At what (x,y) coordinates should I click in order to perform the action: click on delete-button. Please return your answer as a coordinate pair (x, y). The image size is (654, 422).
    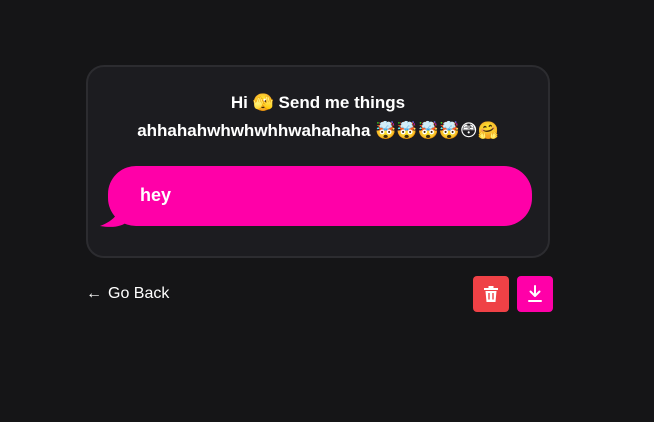
    Looking at the image, I should click on (491, 294).